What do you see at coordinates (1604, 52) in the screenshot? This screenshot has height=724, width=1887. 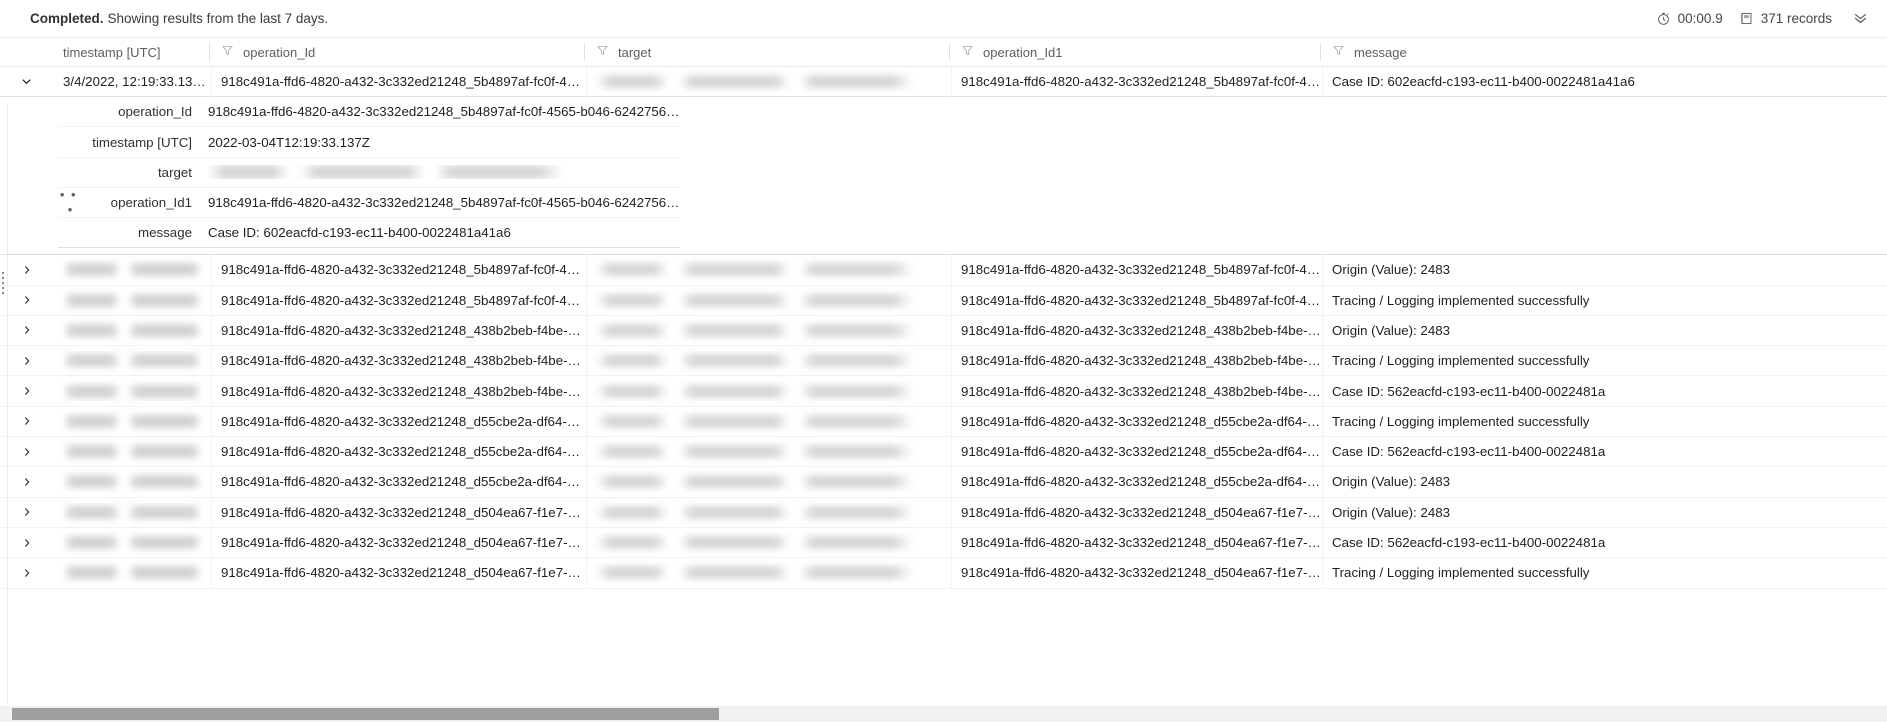 I see `column-header-message: message` at bounding box center [1604, 52].